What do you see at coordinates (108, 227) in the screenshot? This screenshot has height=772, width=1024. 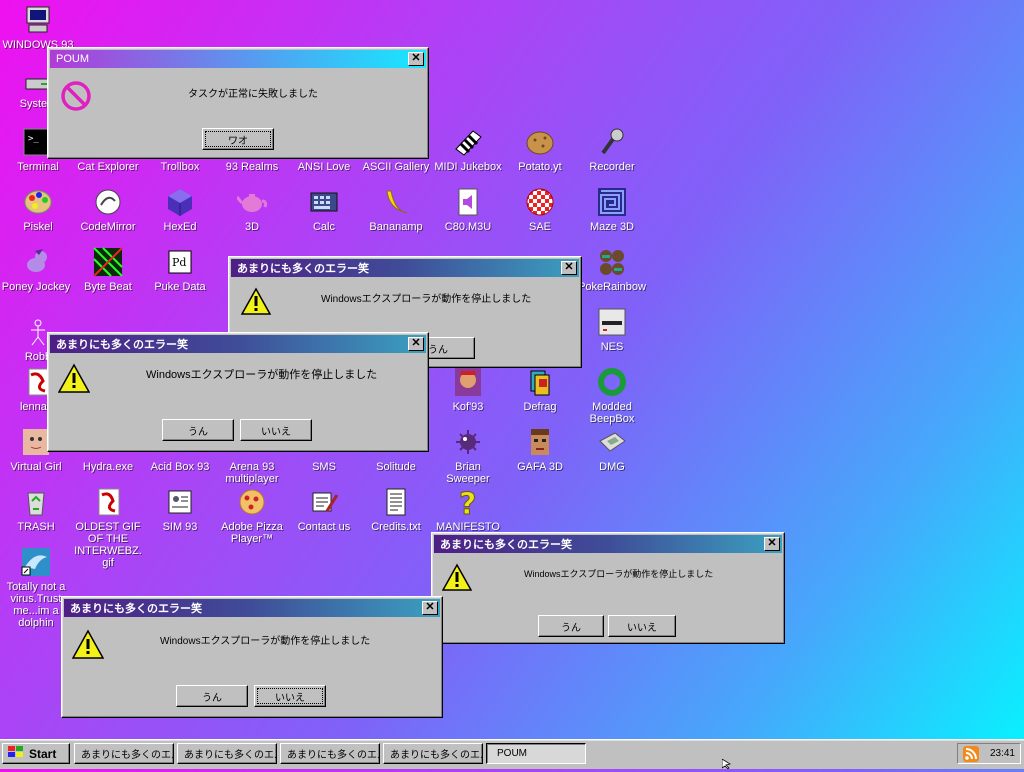 I see `icon-label: CodeMirror` at bounding box center [108, 227].